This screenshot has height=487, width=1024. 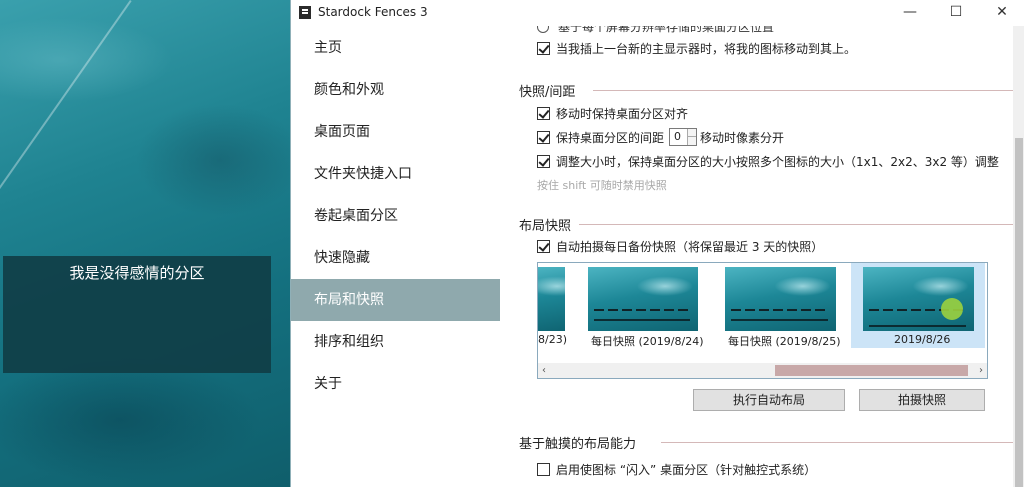 What do you see at coordinates (543, 137) in the screenshot?
I see `keep-spacing-checkbox` at bounding box center [543, 137].